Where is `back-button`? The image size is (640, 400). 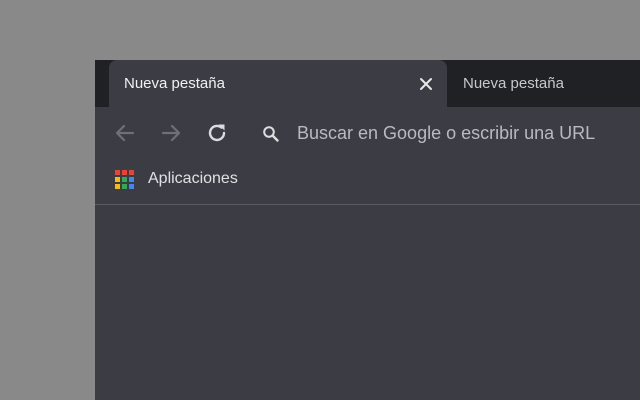 back-button is located at coordinates (125, 133).